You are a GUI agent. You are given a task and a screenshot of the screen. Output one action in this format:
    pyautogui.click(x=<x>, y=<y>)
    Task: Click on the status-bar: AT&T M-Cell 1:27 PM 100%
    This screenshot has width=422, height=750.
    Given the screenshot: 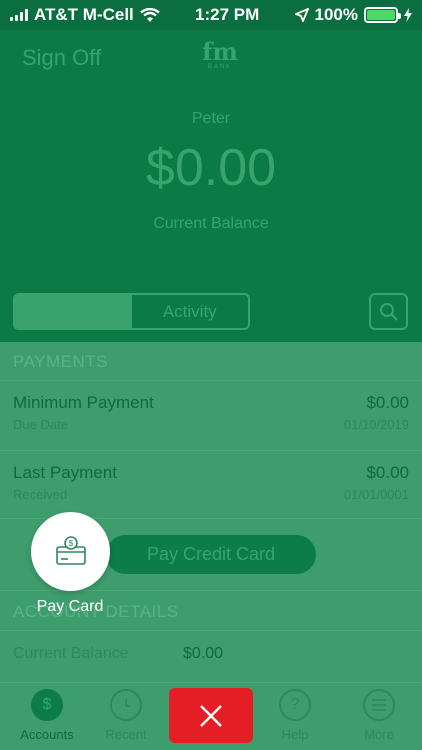 What is the action you would take?
    pyautogui.click(x=211, y=15)
    